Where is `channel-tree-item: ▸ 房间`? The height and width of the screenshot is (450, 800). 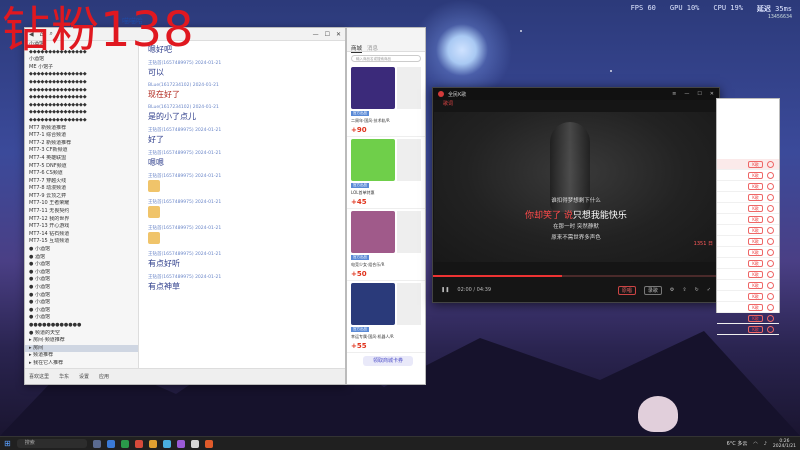
channel-tree-item: ▸ 房间 is located at coordinates (81, 348).